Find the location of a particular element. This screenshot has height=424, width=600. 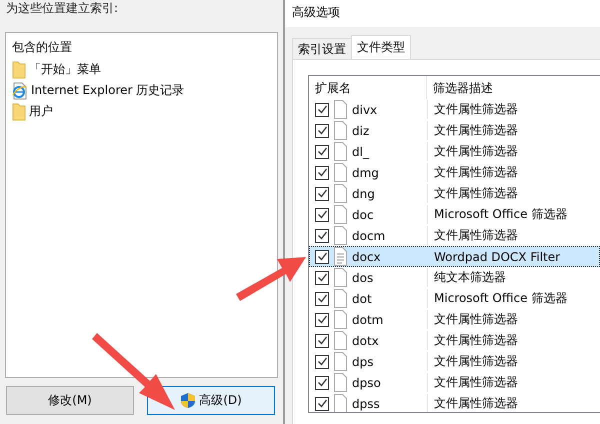

location-label: 「开始」菜单 is located at coordinates (65, 69).